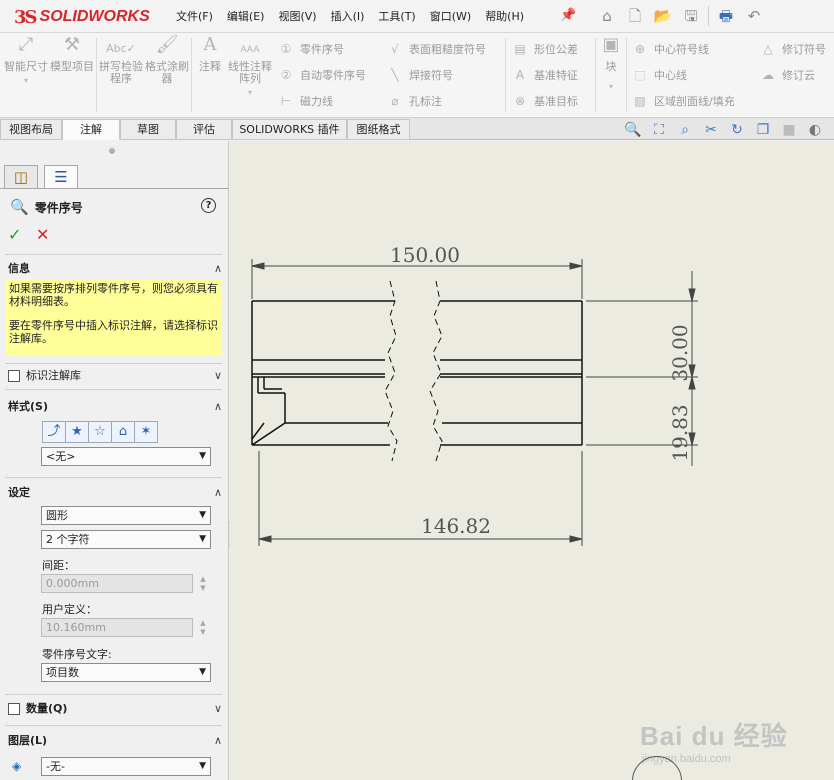 The width and height of the screenshot is (834, 780). What do you see at coordinates (635, 16) in the screenshot?
I see `new-file-icon: 🗋` at bounding box center [635, 16].